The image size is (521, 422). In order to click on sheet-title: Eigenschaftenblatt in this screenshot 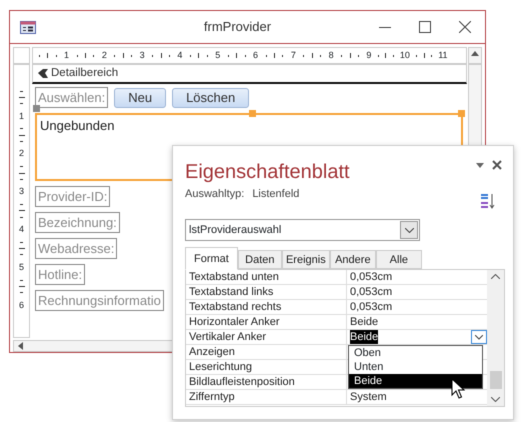, I will do `click(268, 172)`.